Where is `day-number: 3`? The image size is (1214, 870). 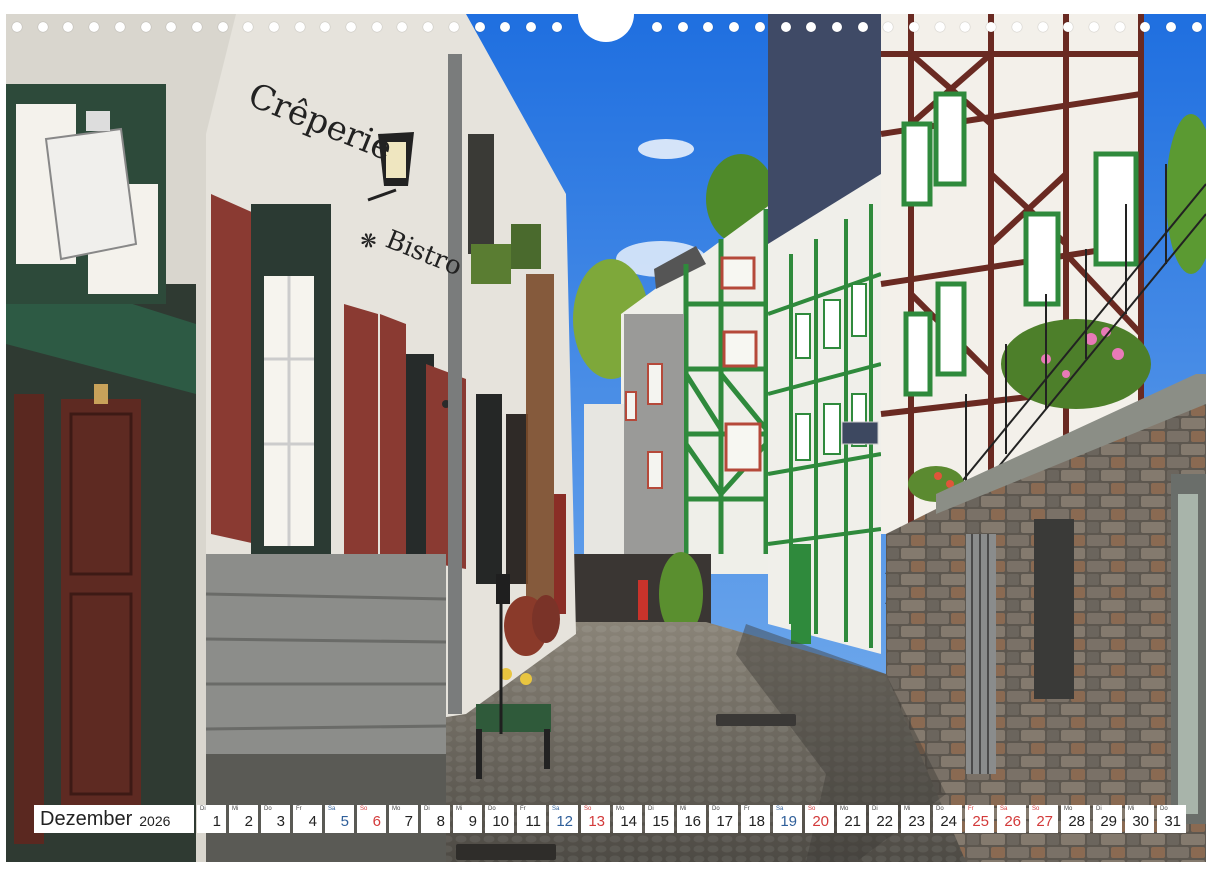 day-number: 3 is located at coordinates (280, 821).